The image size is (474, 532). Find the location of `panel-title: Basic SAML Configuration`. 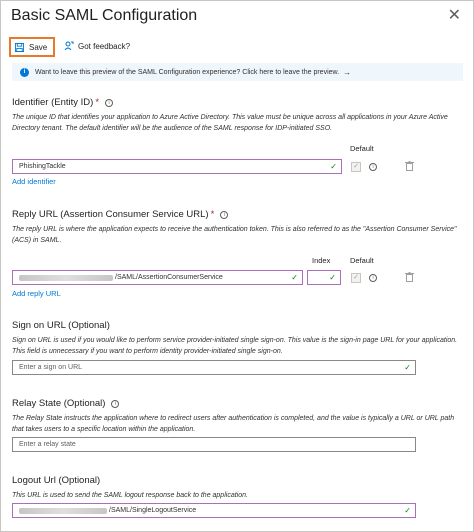

panel-title: Basic SAML Configuration is located at coordinates (104, 15).